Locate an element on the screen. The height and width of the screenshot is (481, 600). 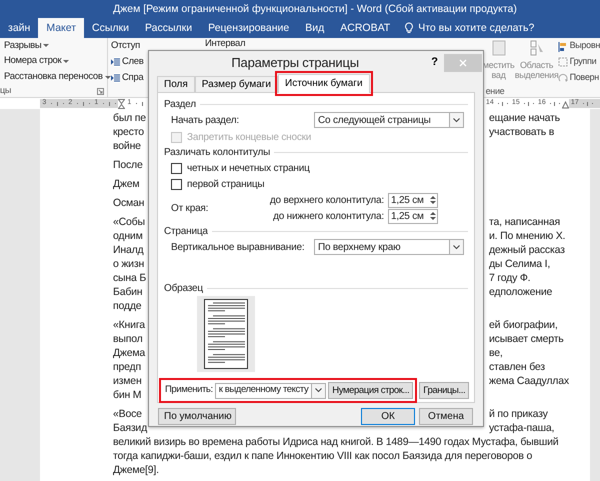
text-fragment: одним is located at coordinates (128, 236).